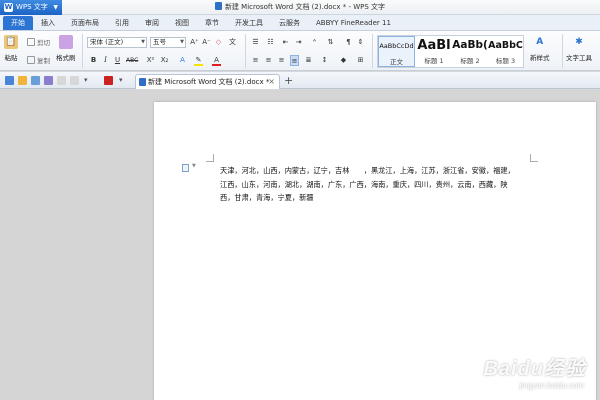 This screenshot has width=600, height=400. What do you see at coordinates (152, 23) in the screenshot?
I see `menu-tab: 审阅` at bounding box center [152, 23].